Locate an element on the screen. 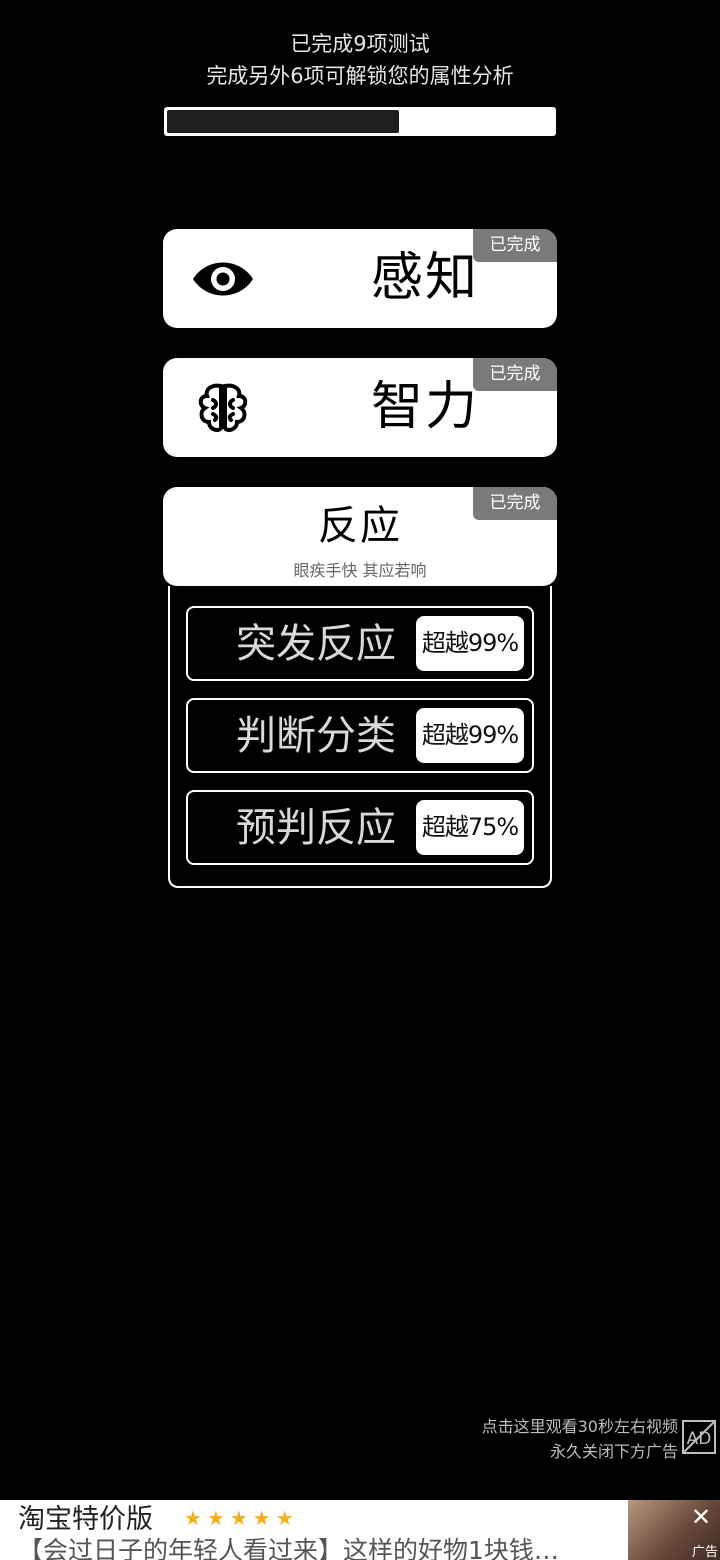  test-row-judgment-classification: 判断分类 超越99% is located at coordinates (360, 735).